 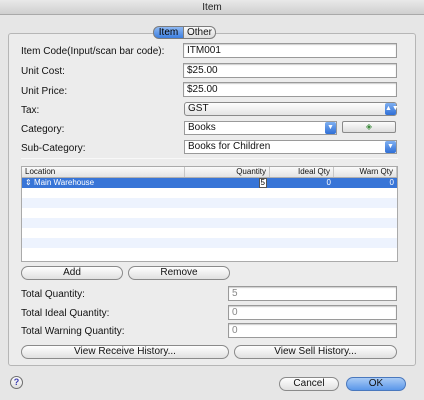 I want to click on total-quantity-label: Total Quantity:, so click(x=53, y=294).